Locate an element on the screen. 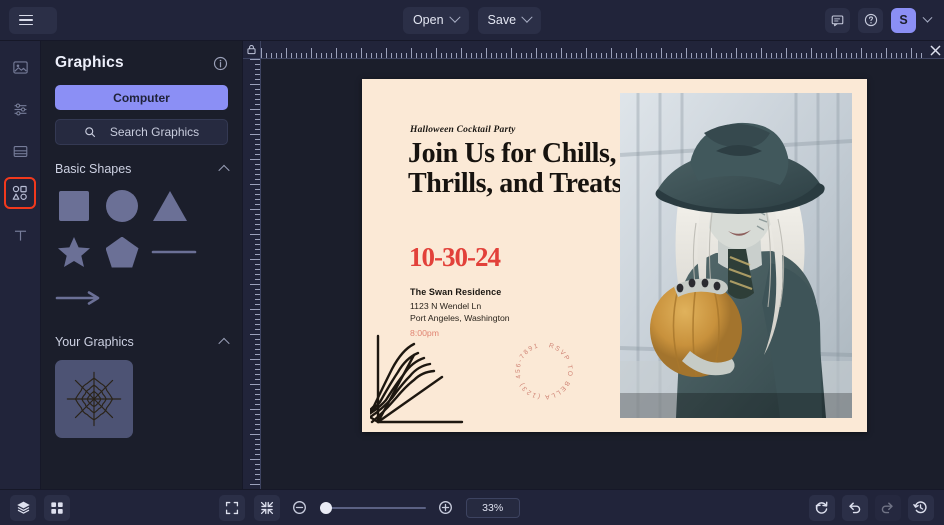 The height and width of the screenshot is (525, 944). close-ruler-button is located at coordinates (935, 49).